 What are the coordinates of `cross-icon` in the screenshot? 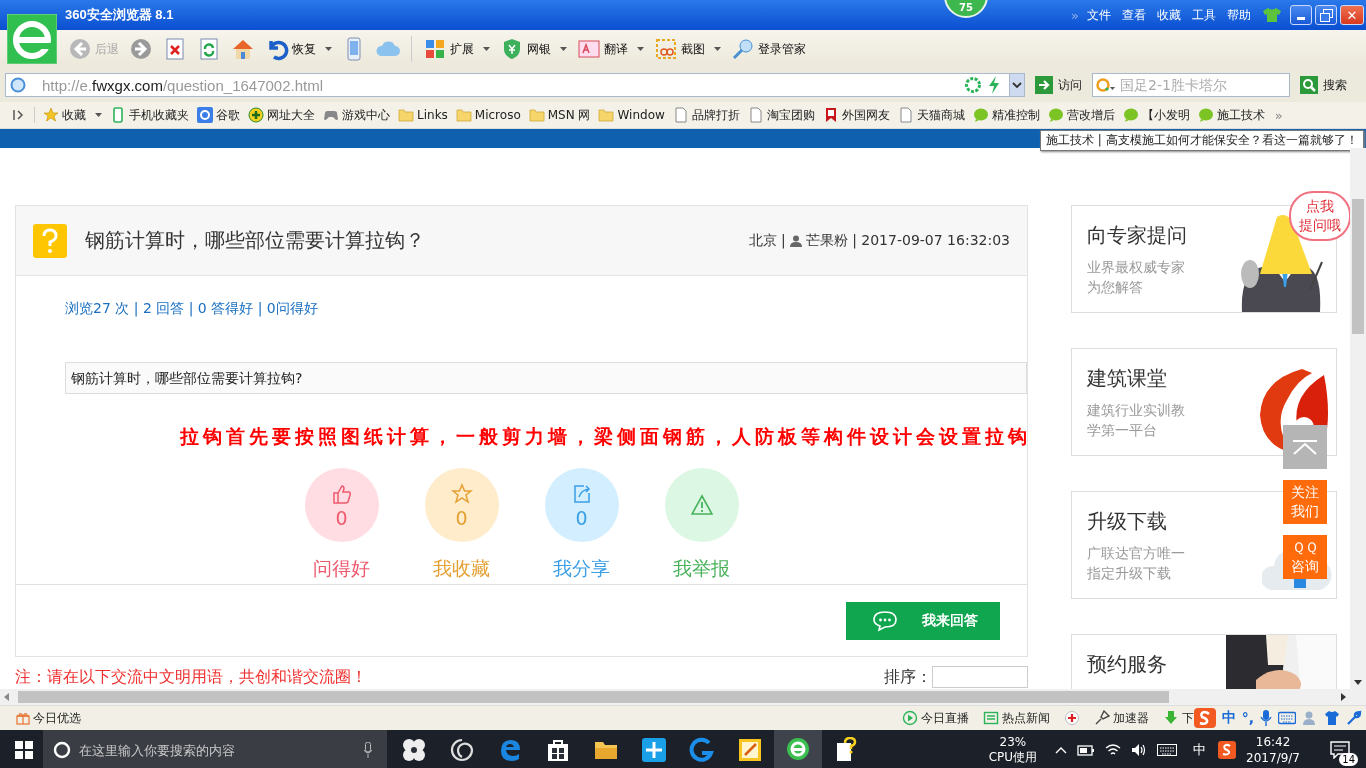 It's located at (1071, 718).